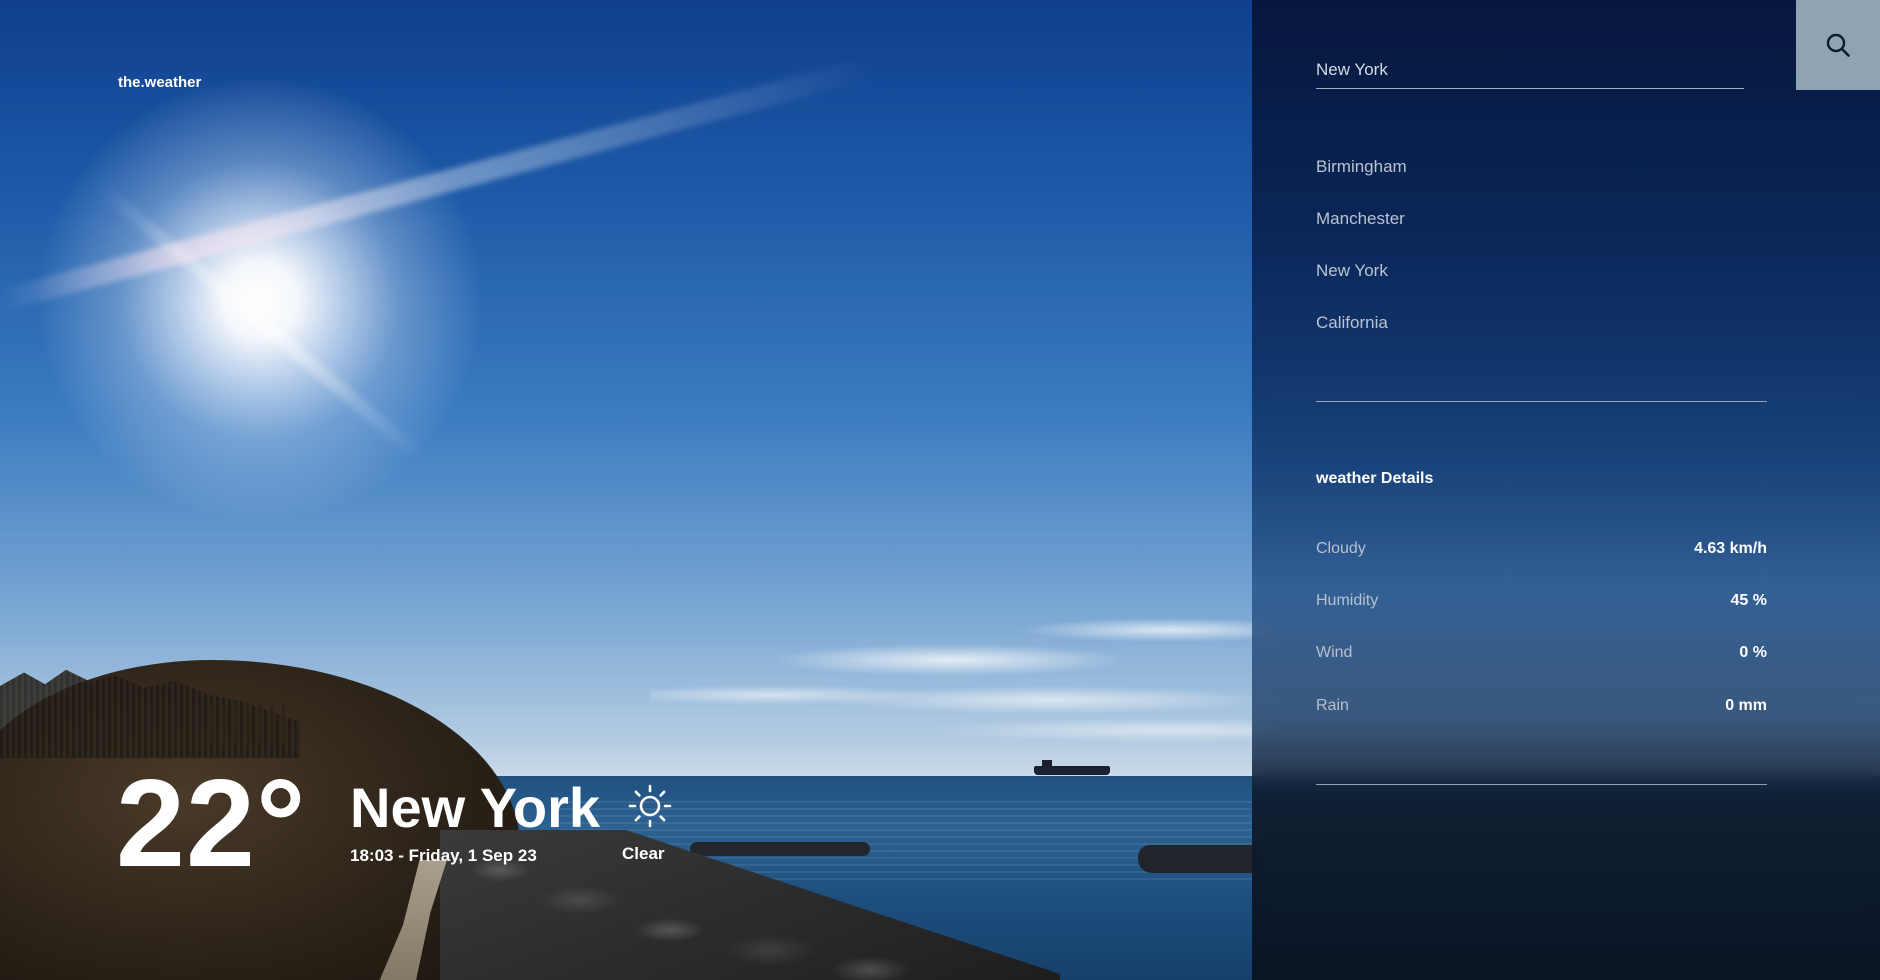 The height and width of the screenshot is (980, 1880). What do you see at coordinates (1541, 181) in the screenshot?
I see `city-item-birmingham: Birmingham` at bounding box center [1541, 181].